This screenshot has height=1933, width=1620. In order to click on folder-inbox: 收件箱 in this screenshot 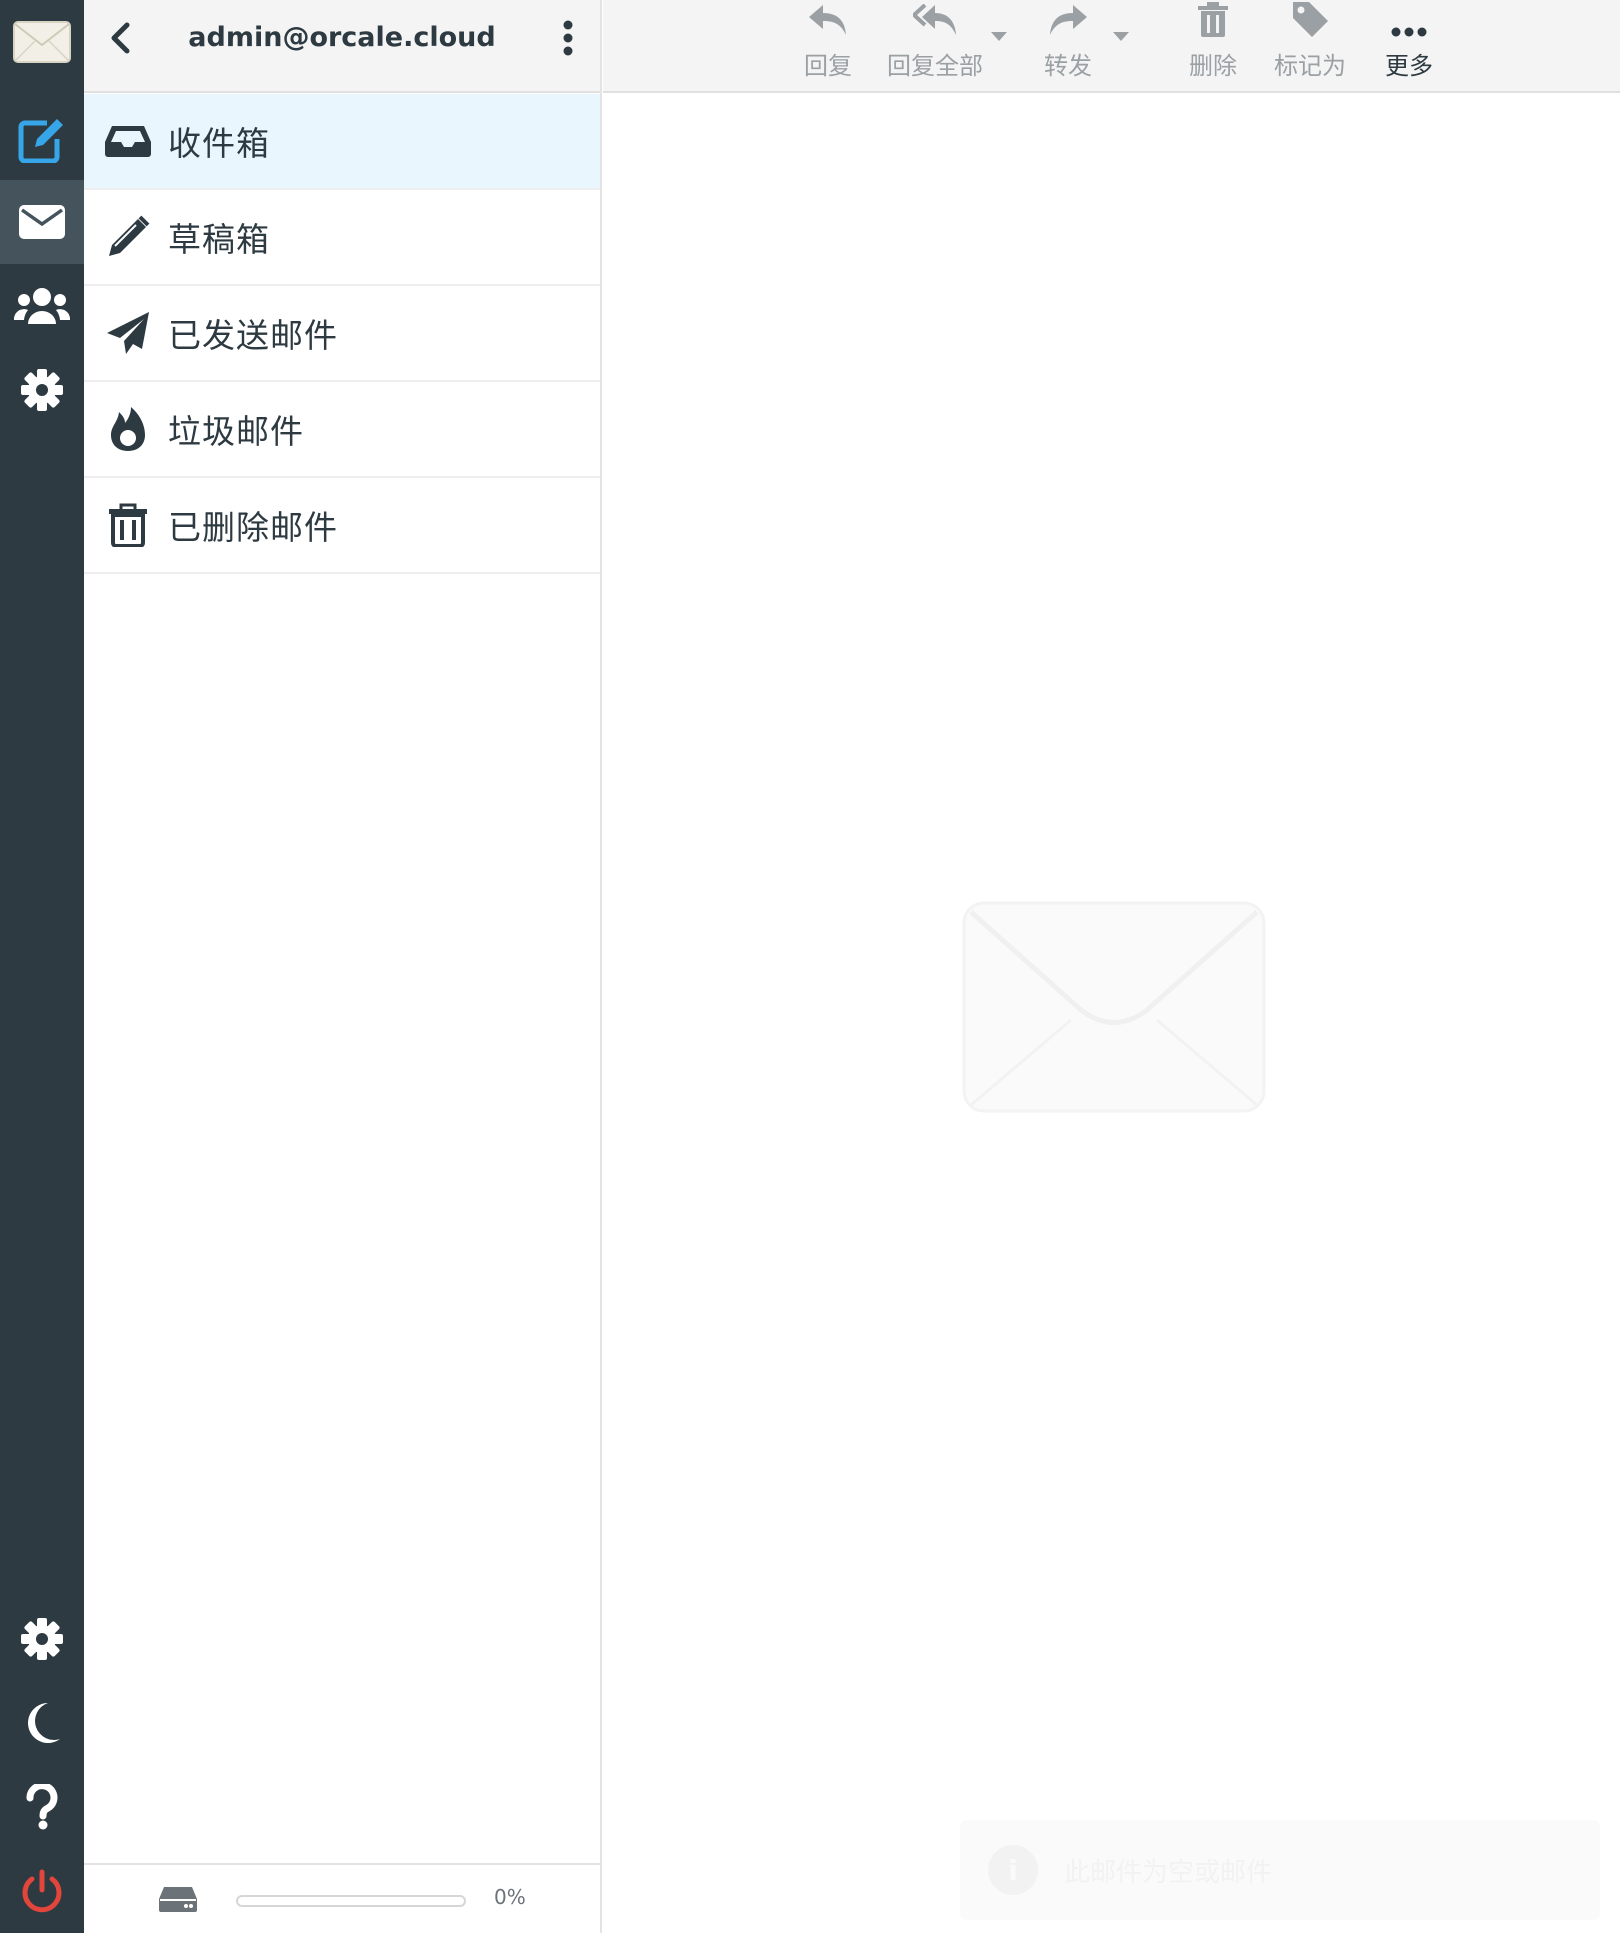, I will do `click(342, 142)`.